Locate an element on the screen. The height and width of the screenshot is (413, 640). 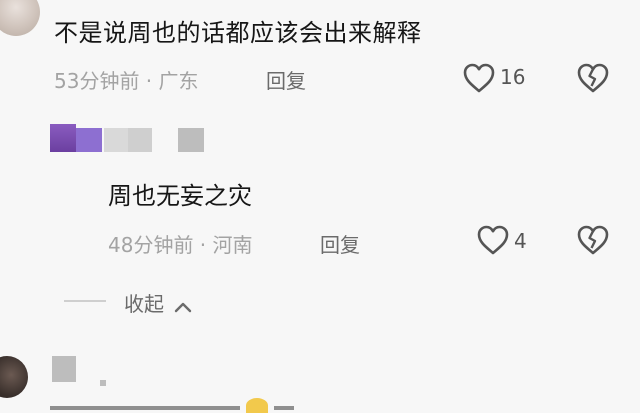
collapse-label: 收起 is located at coordinates (144, 304).